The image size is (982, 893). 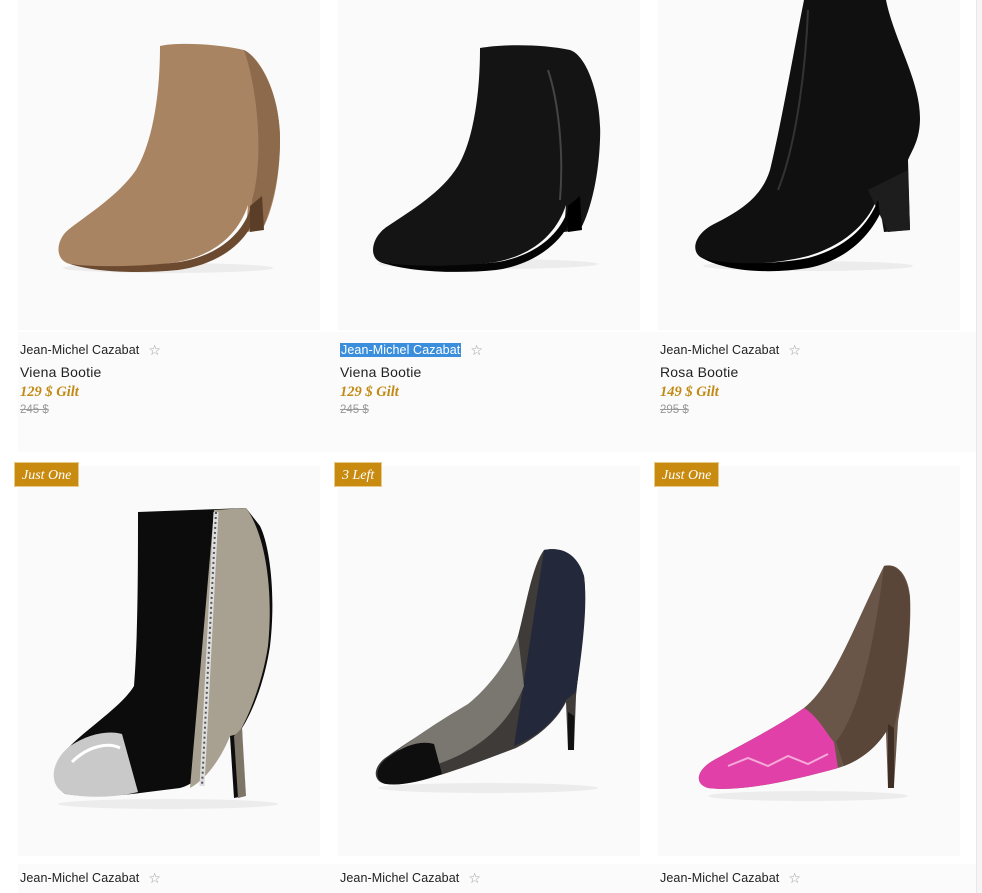 What do you see at coordinates (699, 372) in the screenshot?
I see `product-name: Rosa Bootie` at bounding box center [699, 372].